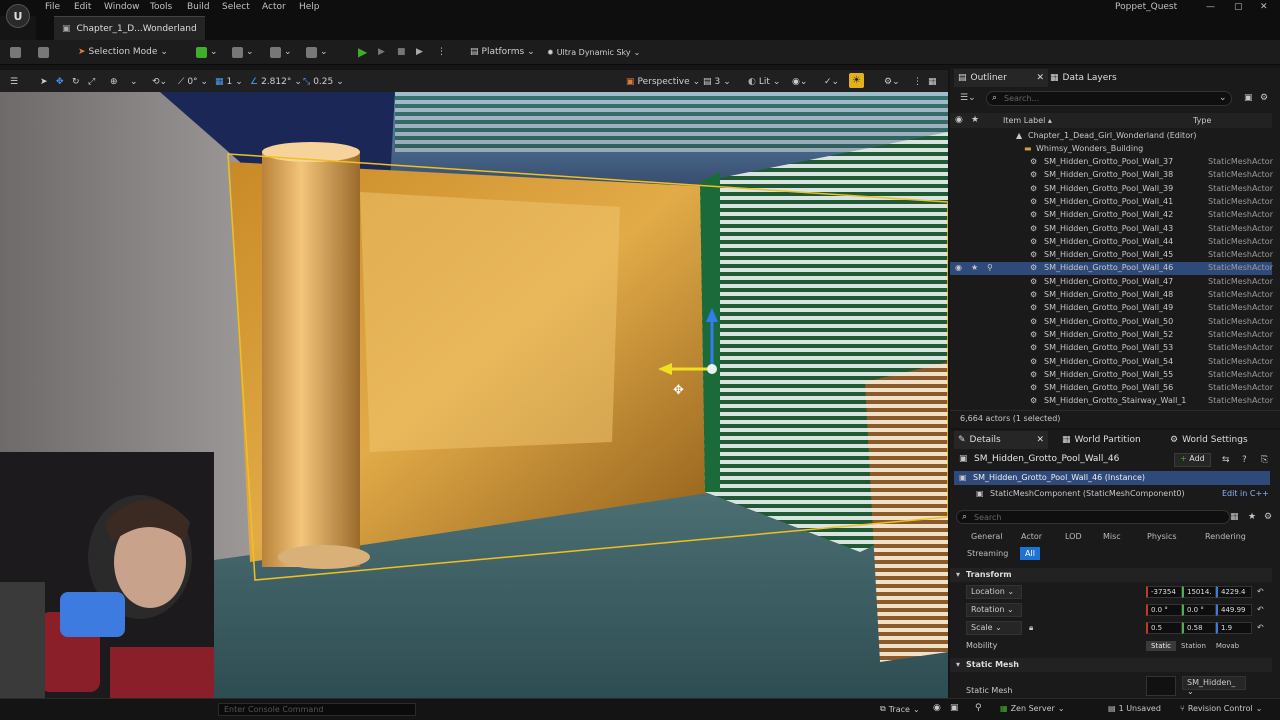 The width and height of the screenshot is (1280, 720). Describe the element at coordinates (968, 98) in the screenshot. I see `filter-icon: ☰⌄` at that location.